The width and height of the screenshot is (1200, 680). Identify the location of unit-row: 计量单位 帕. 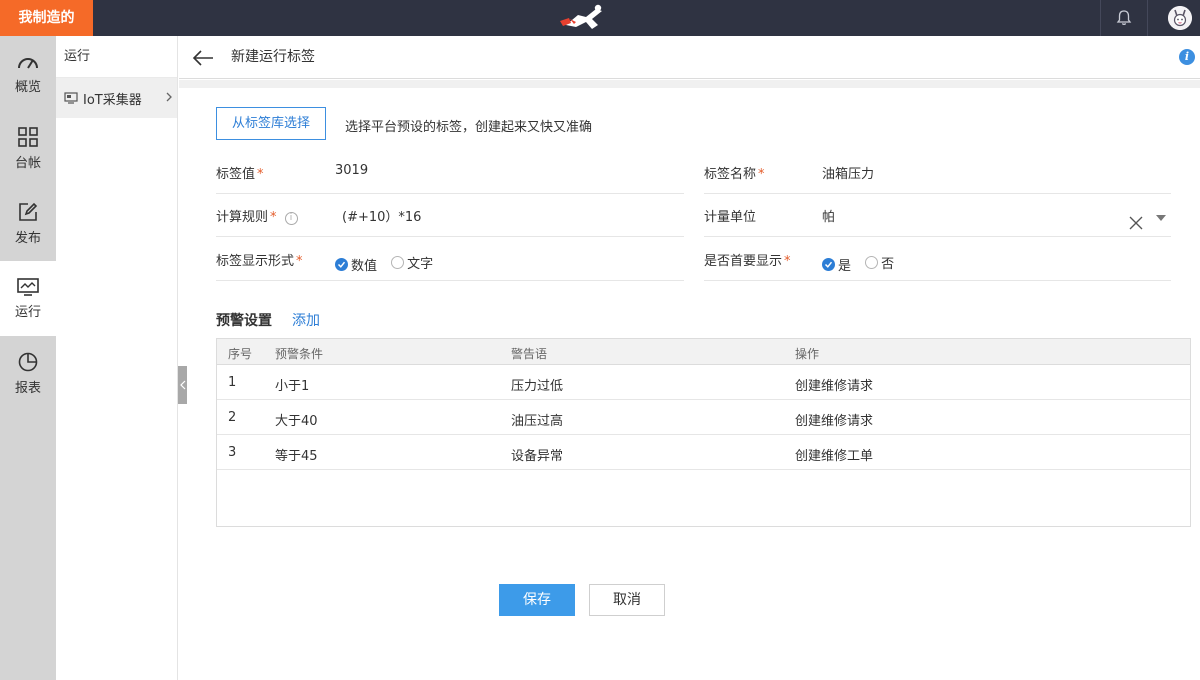
(937, 215).